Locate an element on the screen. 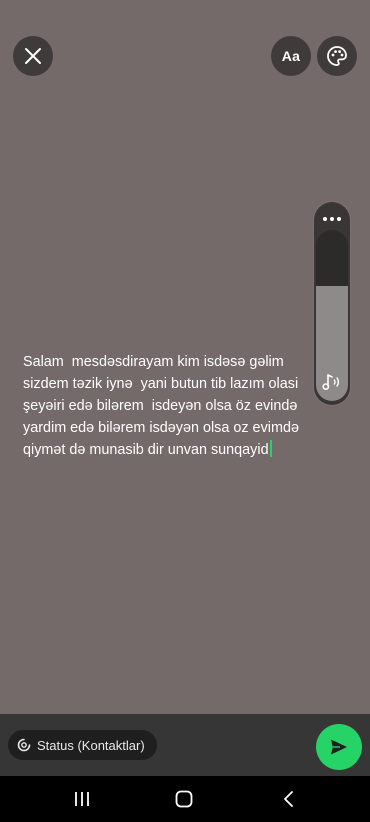 This screenshot has height=822, width=370. music-volume-icon is located at coordinates (332, 382).